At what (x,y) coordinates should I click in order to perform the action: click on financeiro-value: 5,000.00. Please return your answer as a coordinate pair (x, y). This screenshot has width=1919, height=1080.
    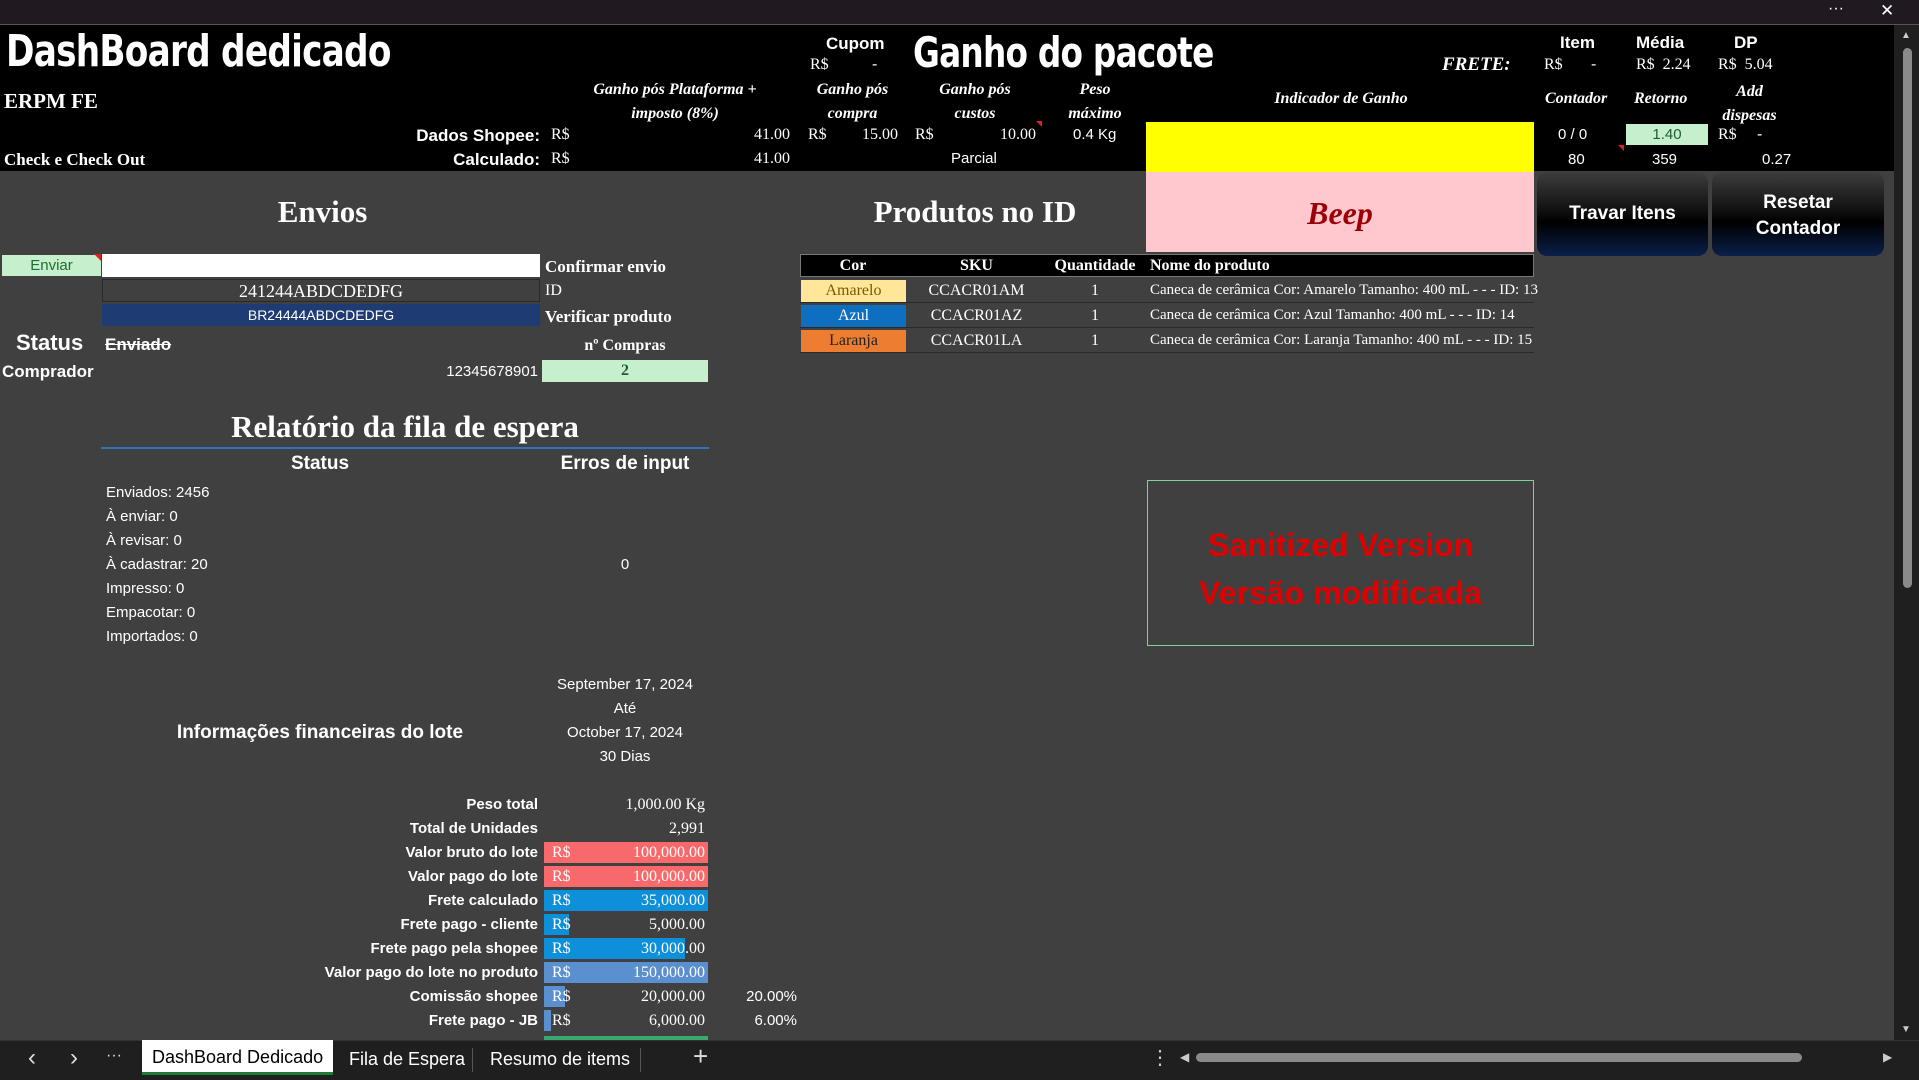
    Looking at the image, I should click on (677, 924).